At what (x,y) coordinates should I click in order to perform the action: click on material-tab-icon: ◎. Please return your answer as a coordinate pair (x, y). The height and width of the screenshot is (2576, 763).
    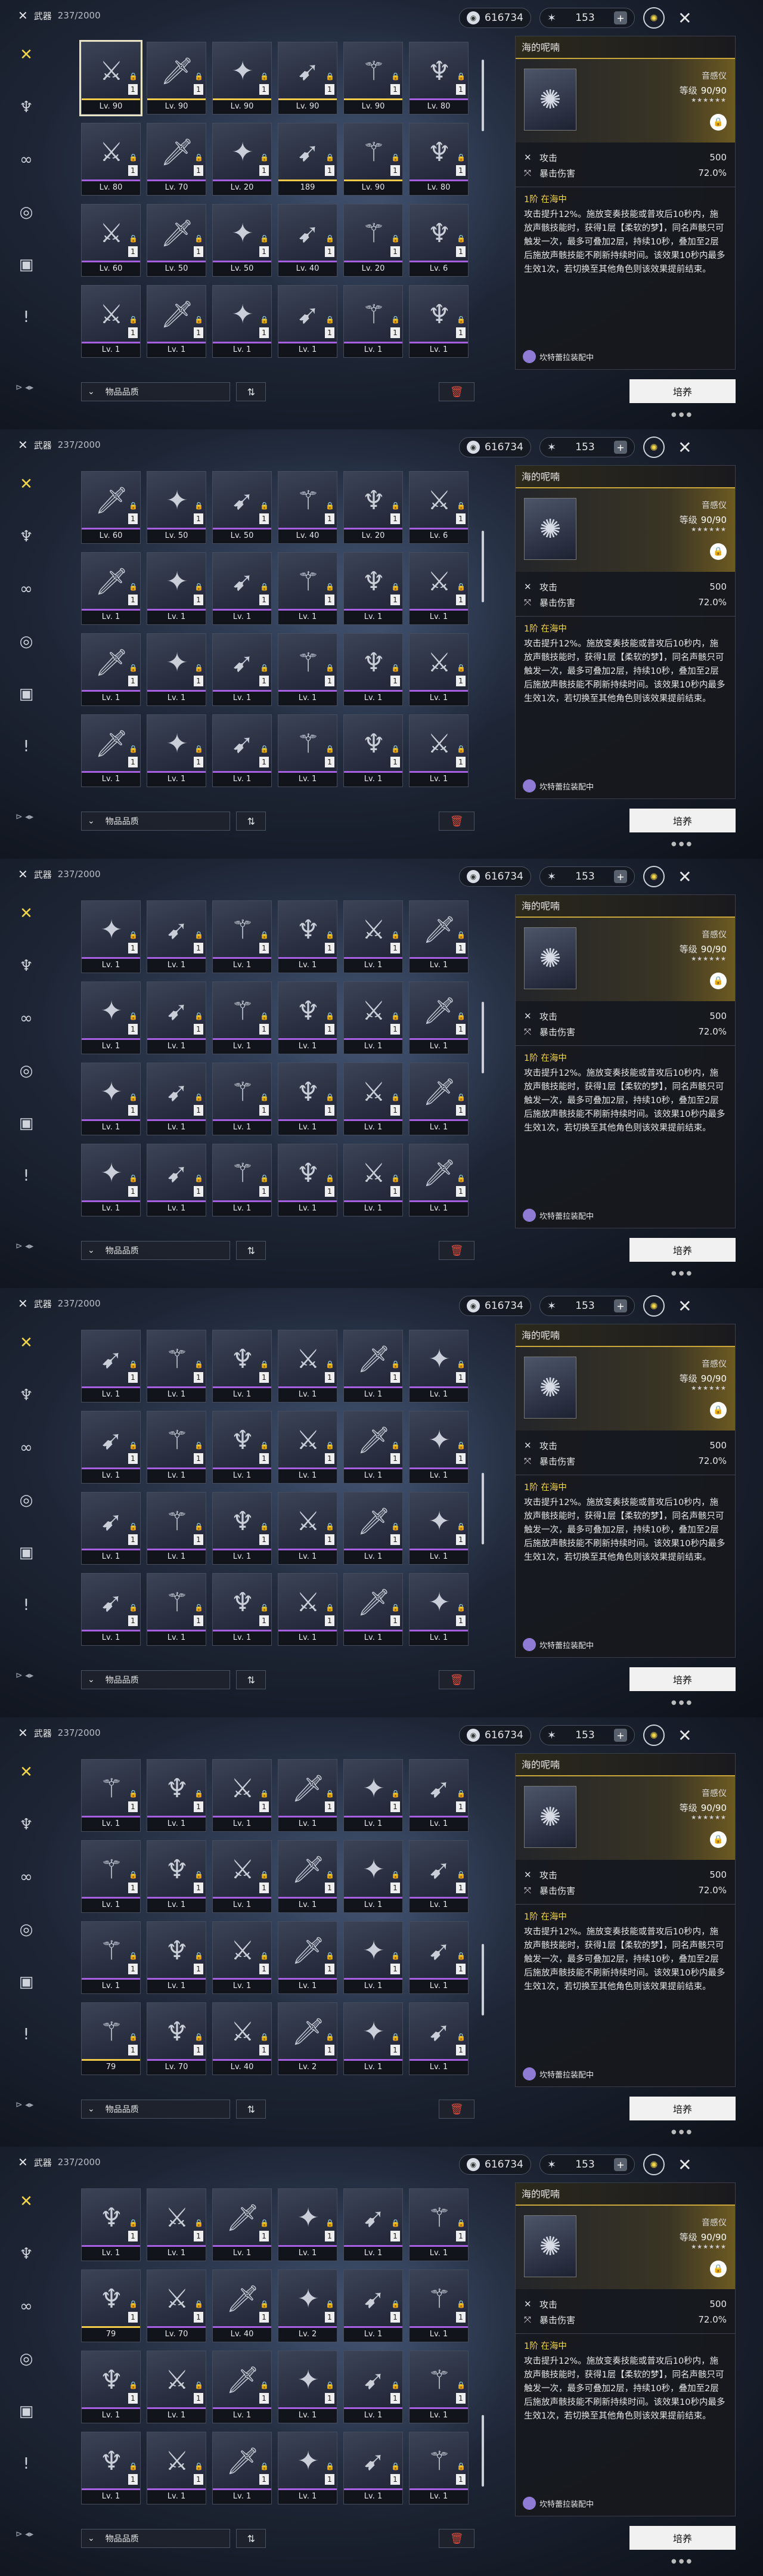
    Looking at the image, I should click on (26, 642).